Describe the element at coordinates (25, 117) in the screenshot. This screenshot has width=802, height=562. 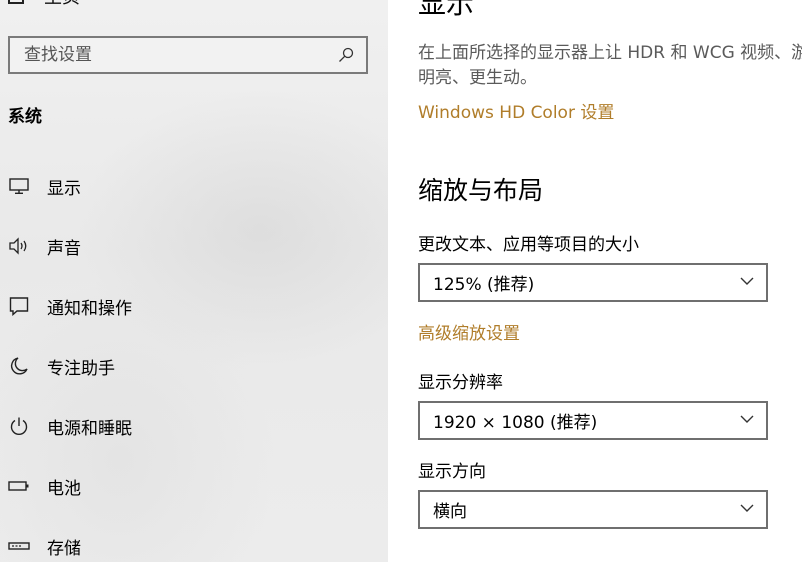
I see `section-title-system: 系统` at that location.